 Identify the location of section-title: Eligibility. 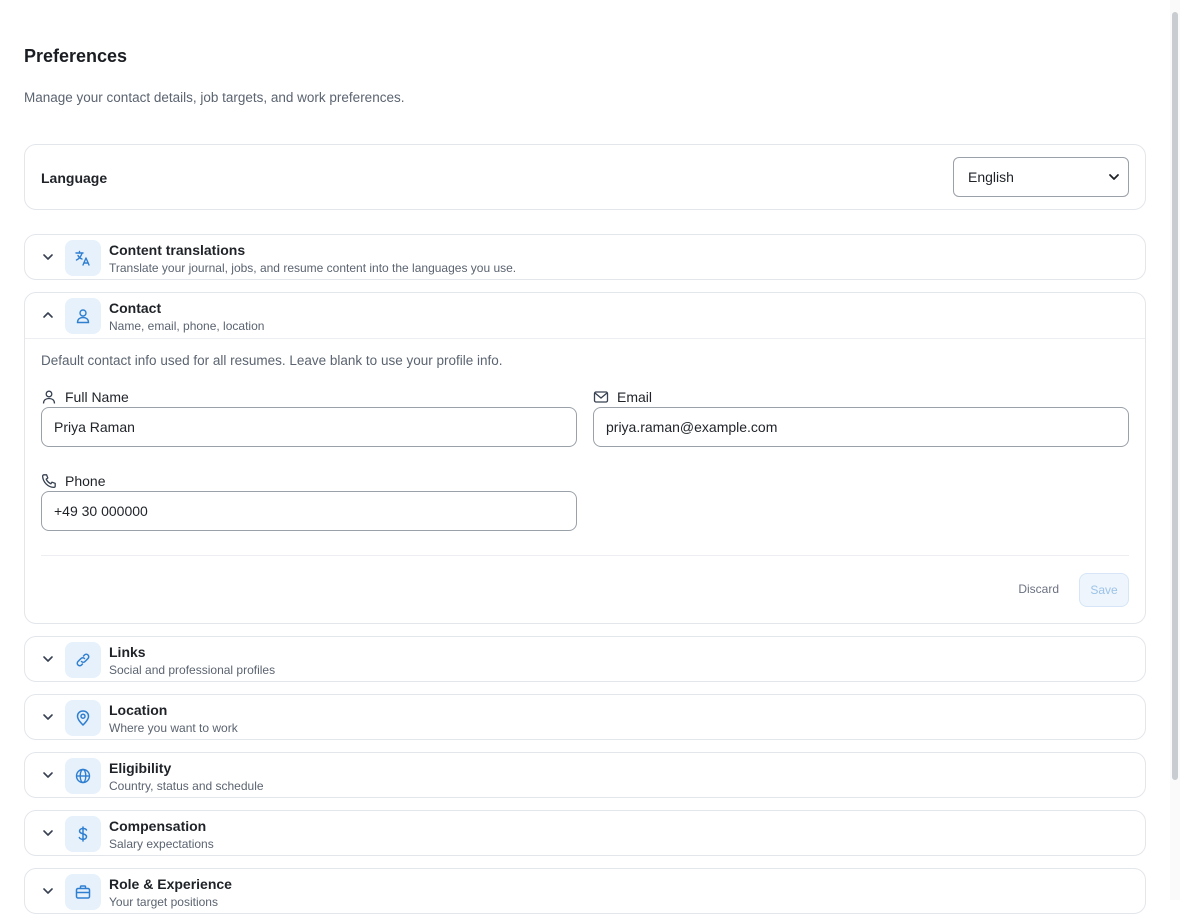
(140, 768).